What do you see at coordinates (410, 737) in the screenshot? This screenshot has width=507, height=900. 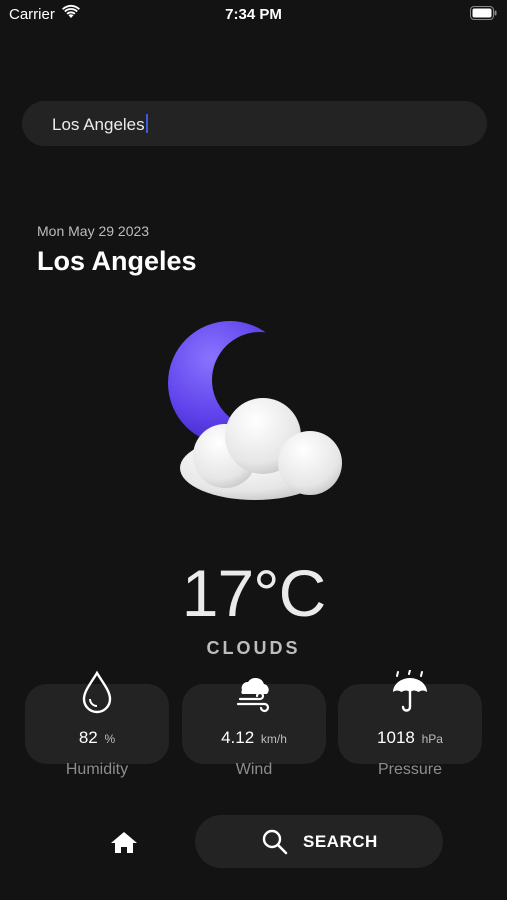 I see `pressure-value: 1018 hPa` at bounding box center [410, 737].